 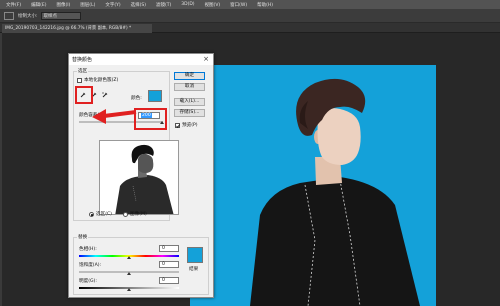 What do you see at coordinates (112, 5) in the screenshot?
I see `menu-type: 文字(Y)` at bounding box center [112, 5].